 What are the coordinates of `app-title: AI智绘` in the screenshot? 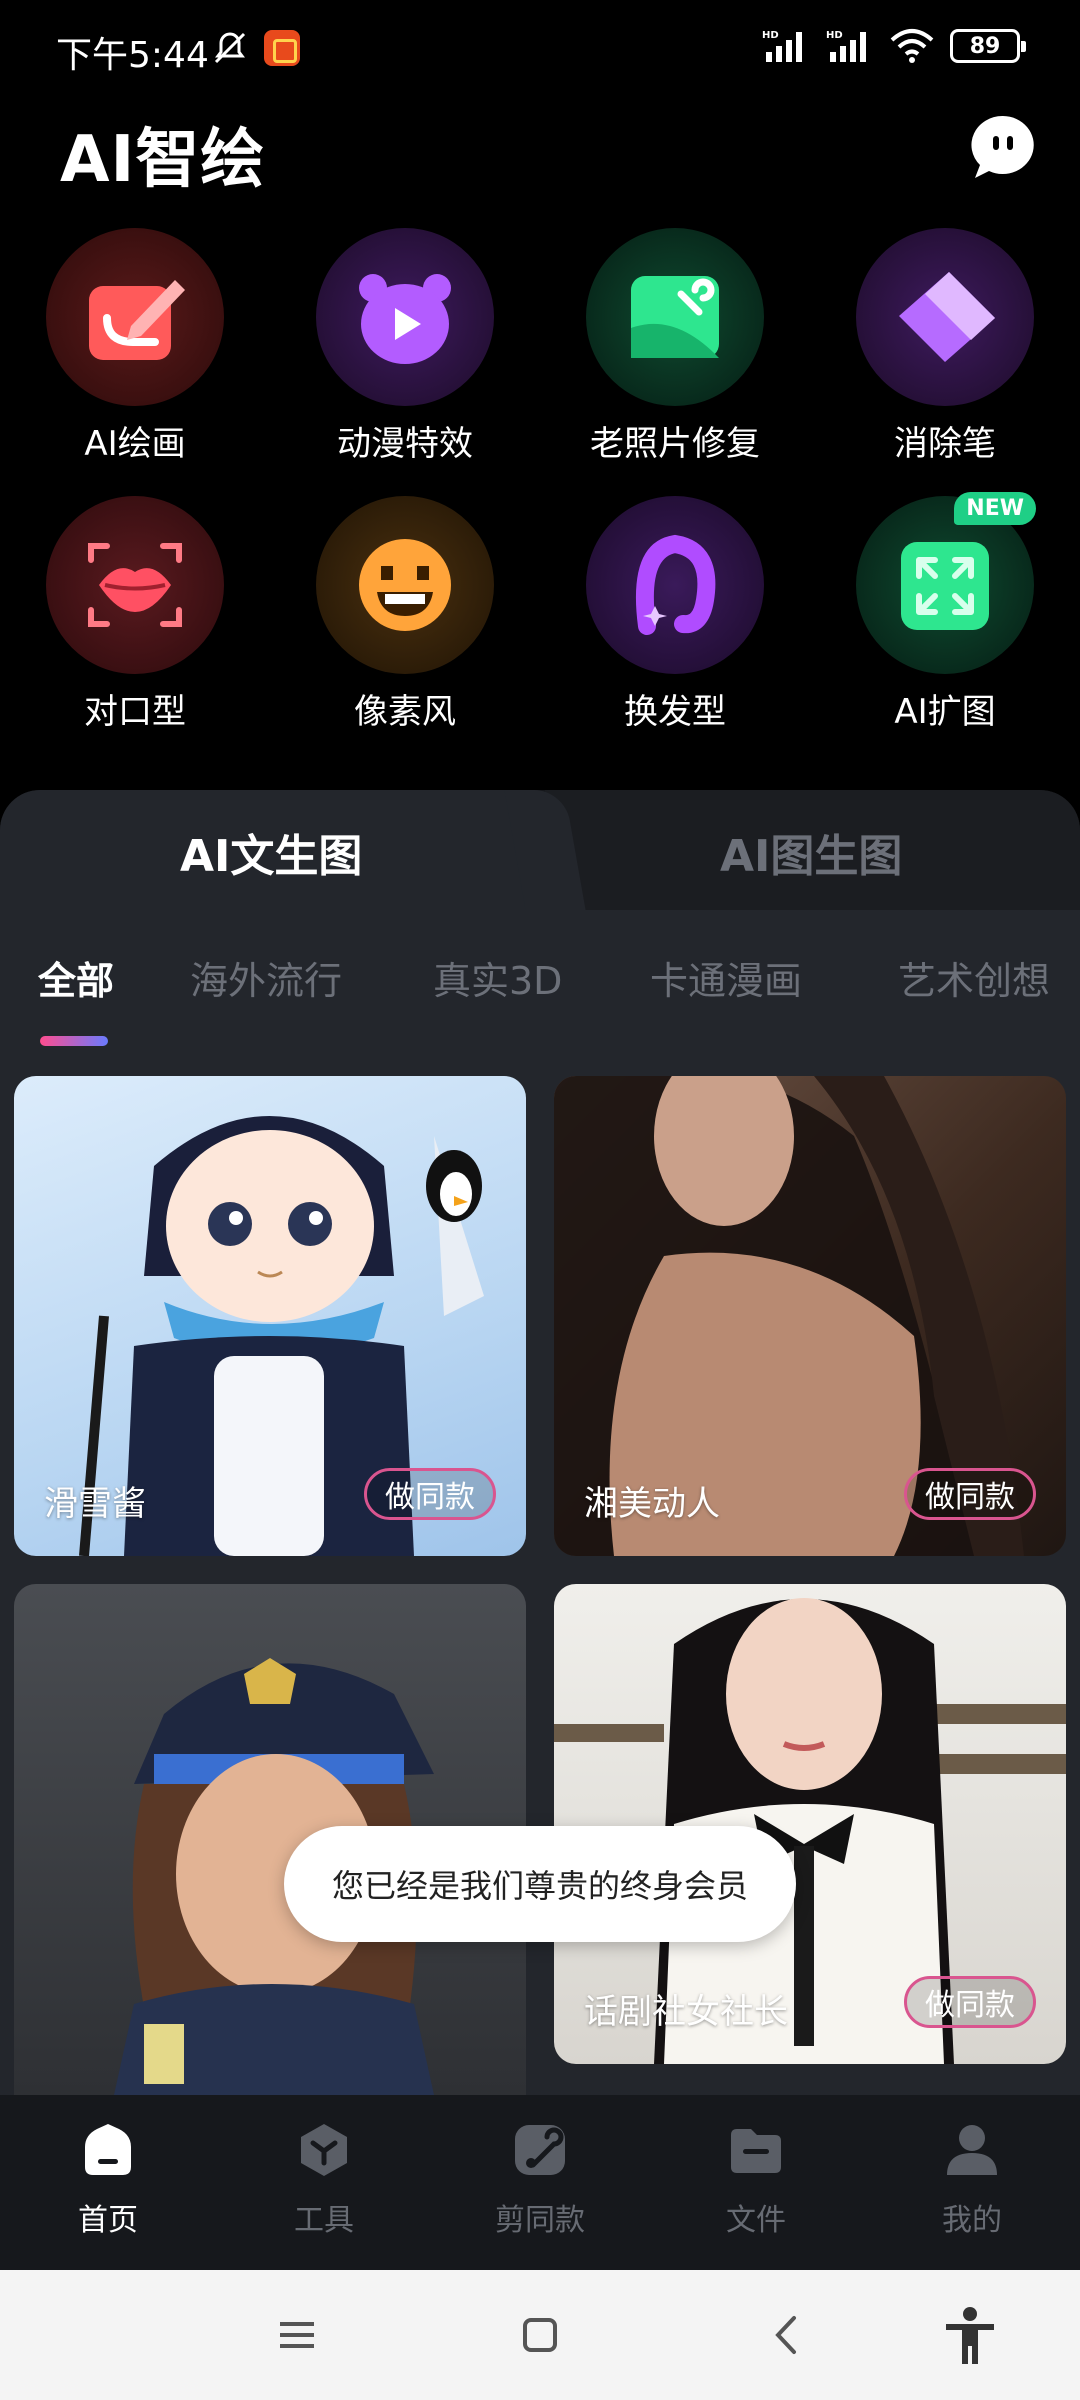 It's located at (163, 160).